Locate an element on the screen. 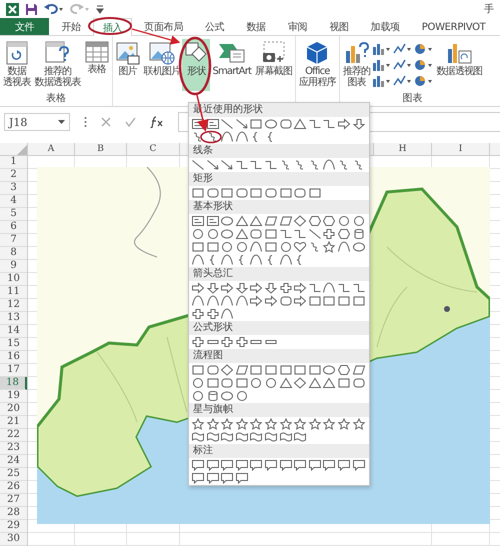 The width and height of the screenshot is (500, 546). row-header: 22 is located at coordinates (13, 435).